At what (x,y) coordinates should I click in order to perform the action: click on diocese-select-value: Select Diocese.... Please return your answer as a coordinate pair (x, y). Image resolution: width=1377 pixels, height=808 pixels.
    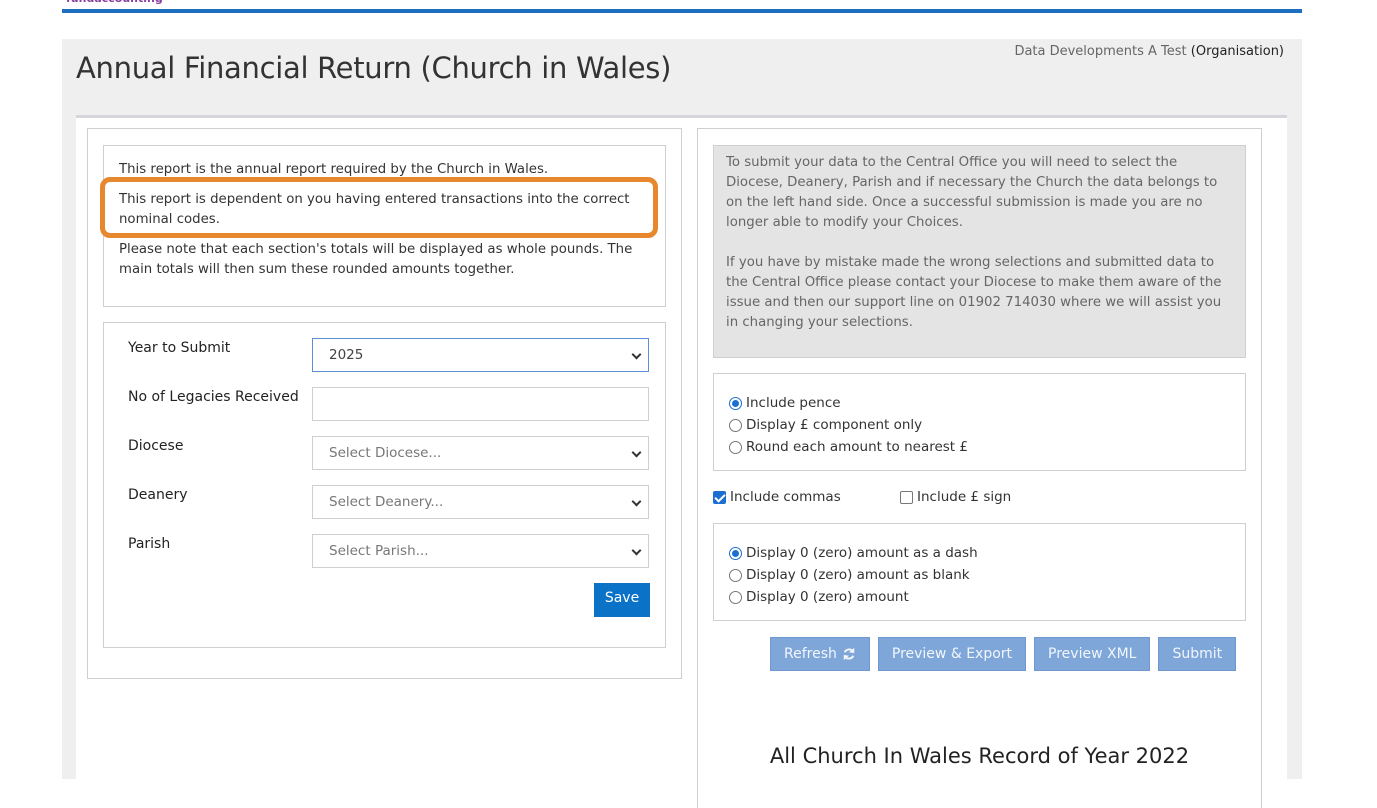
    Looking at the image, I should click on (385, 453).